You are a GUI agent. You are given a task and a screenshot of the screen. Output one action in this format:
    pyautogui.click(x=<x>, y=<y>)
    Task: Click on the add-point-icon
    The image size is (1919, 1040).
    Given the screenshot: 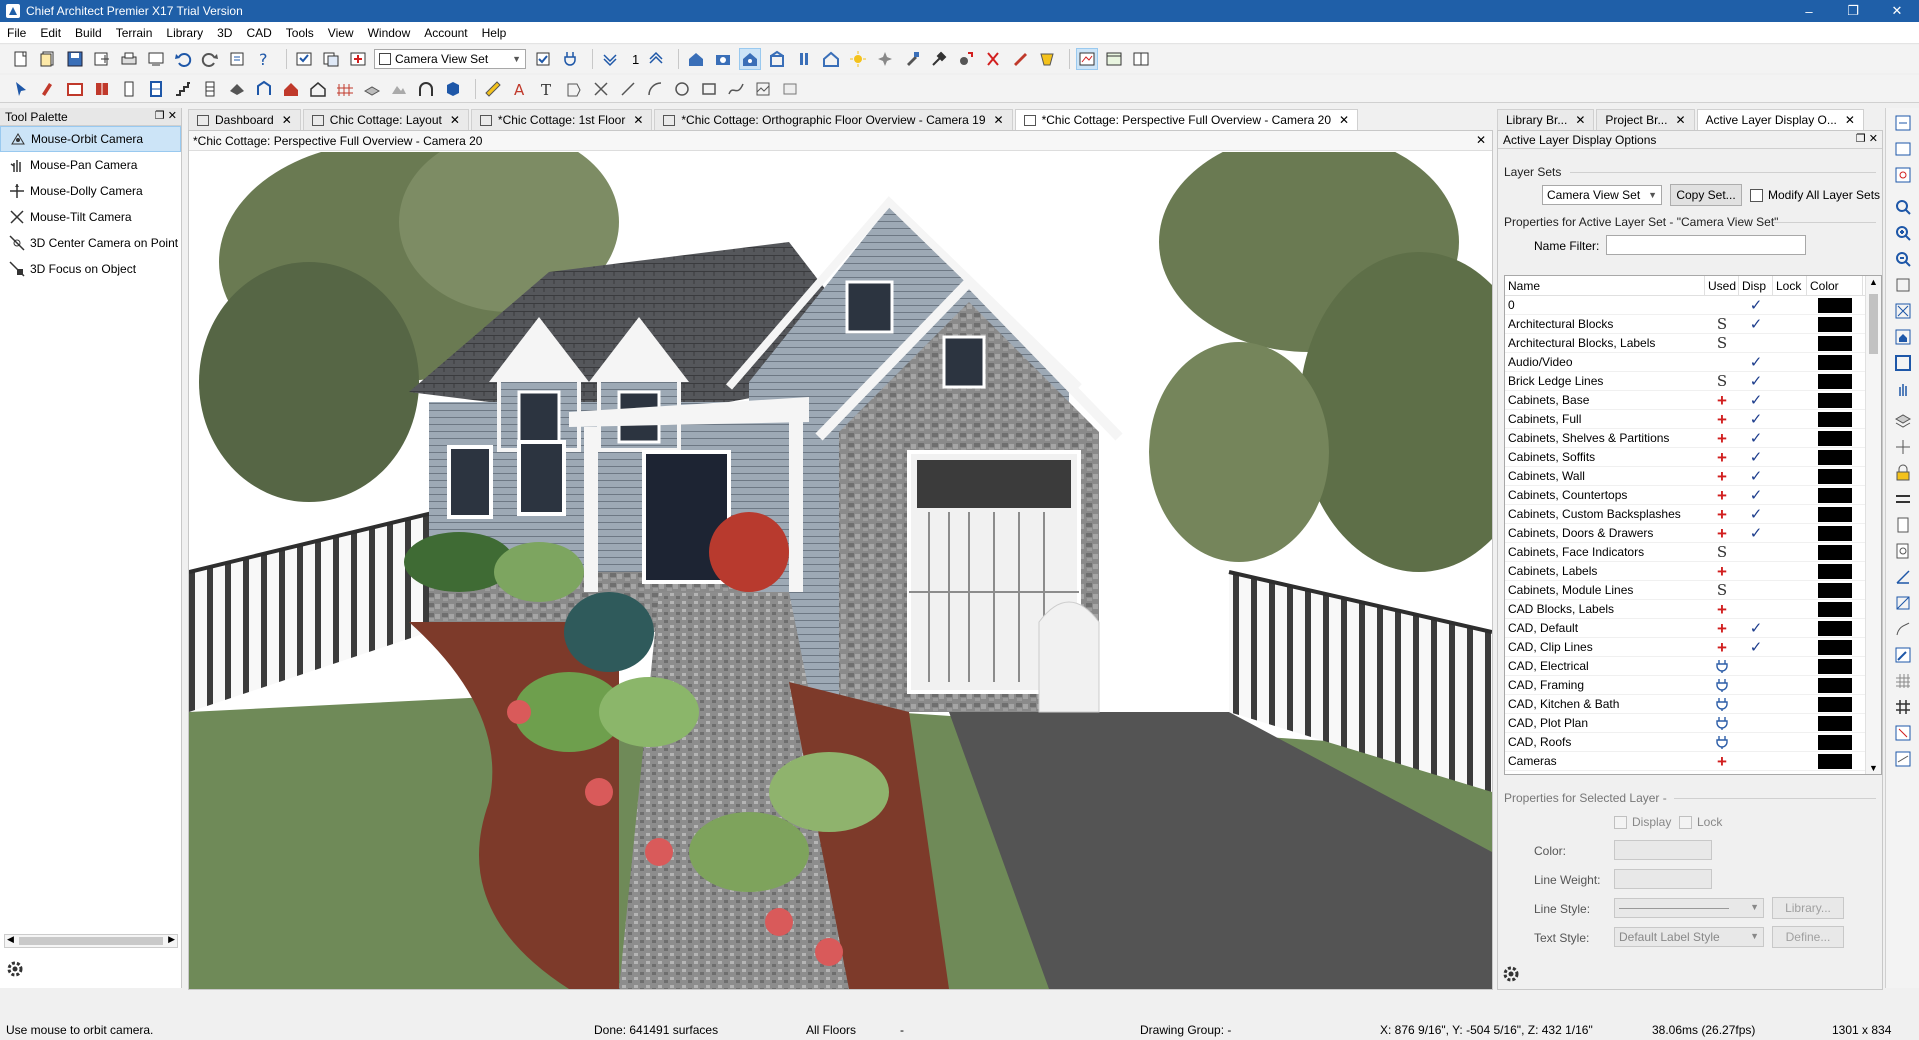 What is the action you would take?
    pyautogui.click(x=1903, y=447)
    